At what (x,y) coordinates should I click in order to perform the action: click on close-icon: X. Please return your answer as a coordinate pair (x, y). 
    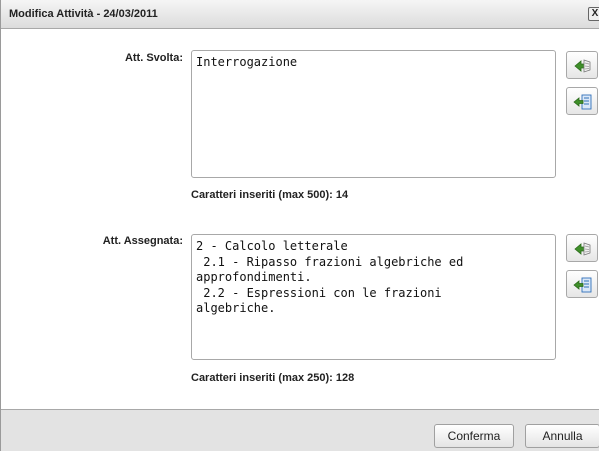
    Looking at the image, I should click on (595, 13).